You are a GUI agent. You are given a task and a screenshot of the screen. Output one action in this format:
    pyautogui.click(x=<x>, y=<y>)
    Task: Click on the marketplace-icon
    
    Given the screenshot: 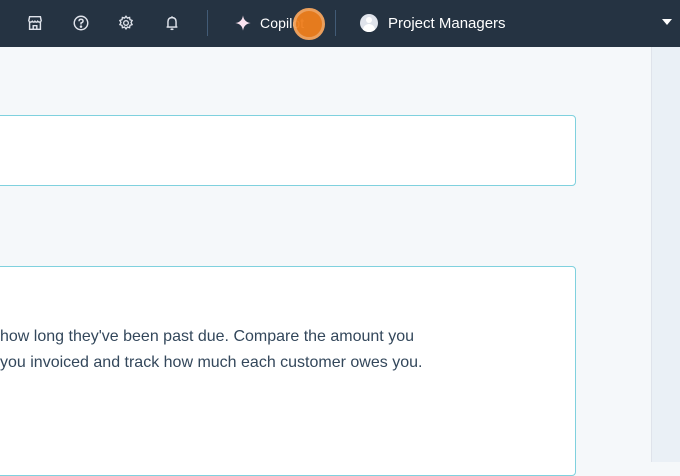 What is the action you would take?
    pyautogui.click(x=35, y=23)
    